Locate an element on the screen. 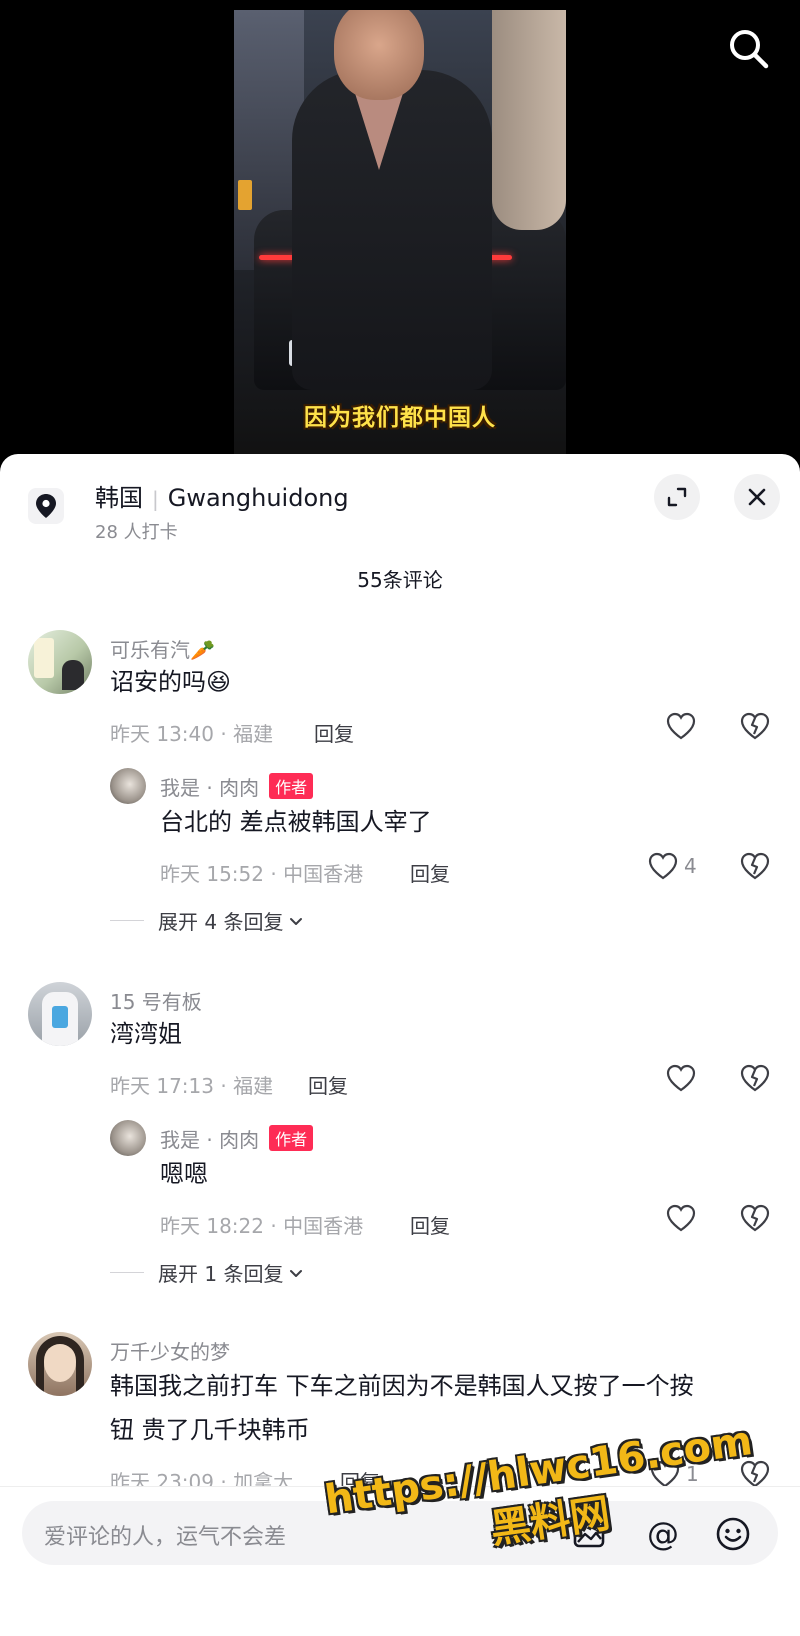 Image resolution: width=800 pixels, height=1636 pixels. emoji-button is located at coordinates (733, 1534).